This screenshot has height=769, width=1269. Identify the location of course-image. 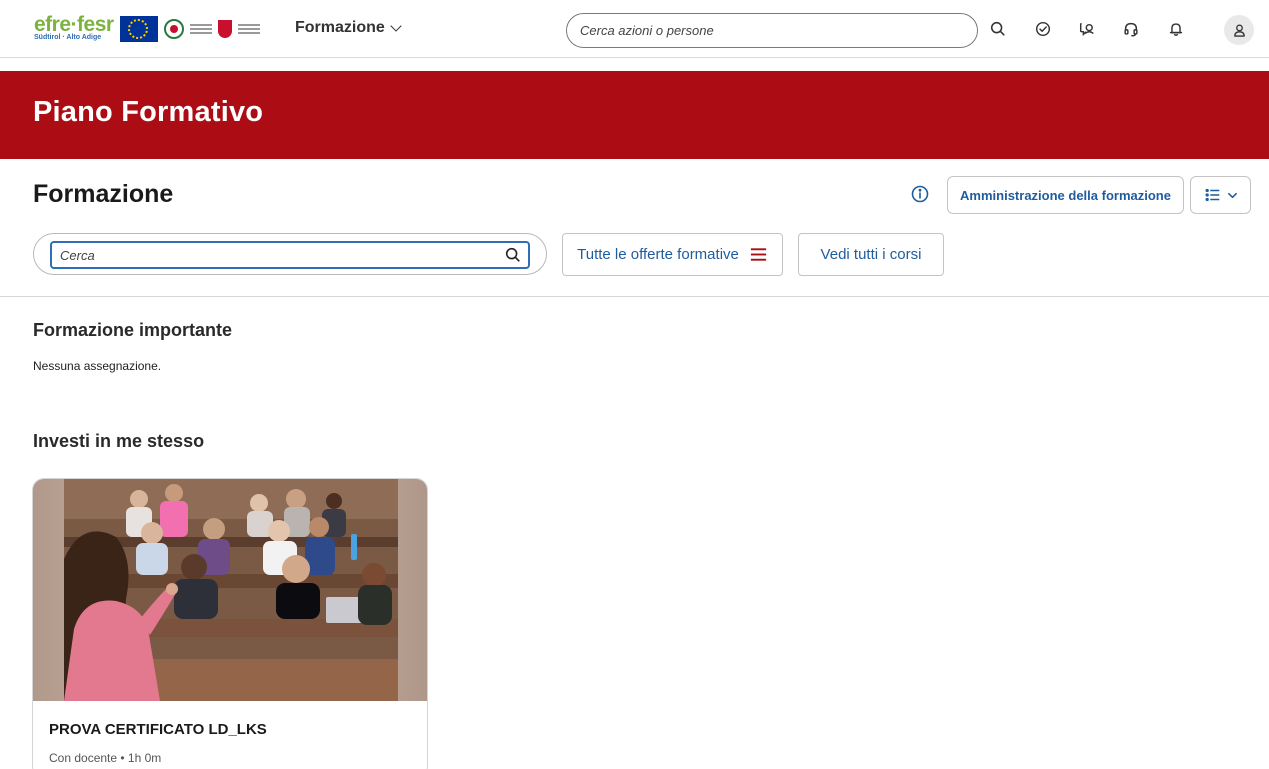
(230, 590).